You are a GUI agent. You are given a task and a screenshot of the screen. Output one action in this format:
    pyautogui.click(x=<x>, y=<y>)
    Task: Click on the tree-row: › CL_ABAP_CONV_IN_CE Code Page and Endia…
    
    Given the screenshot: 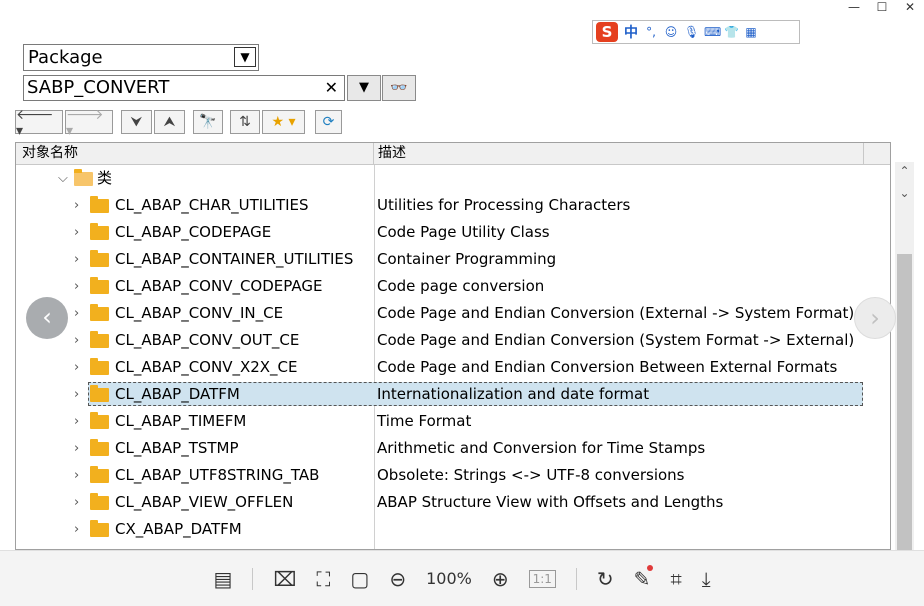 What is the action you would take?
    pyautogui.click(x=453, y=313)
    